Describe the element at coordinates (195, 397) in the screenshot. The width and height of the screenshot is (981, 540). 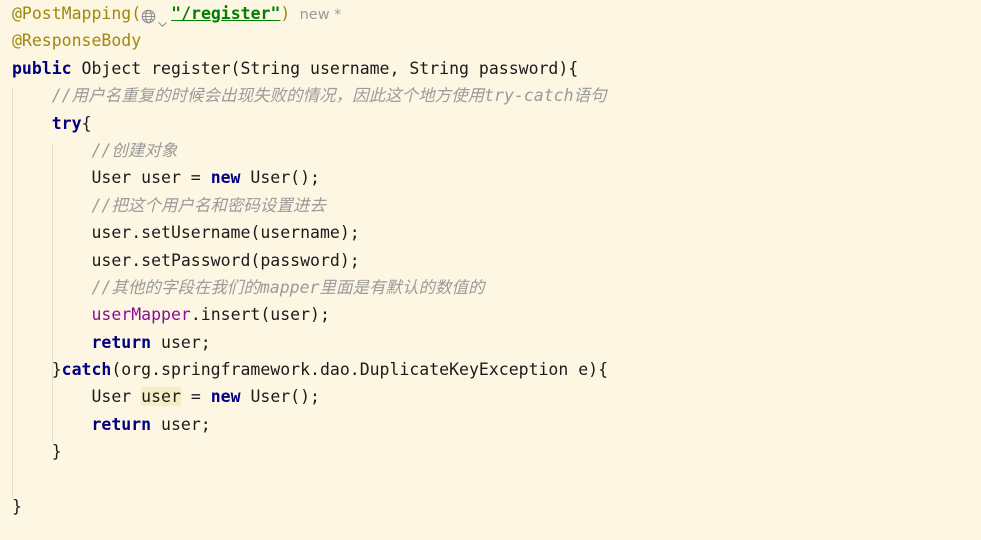
I see `token-text: =` at that location.